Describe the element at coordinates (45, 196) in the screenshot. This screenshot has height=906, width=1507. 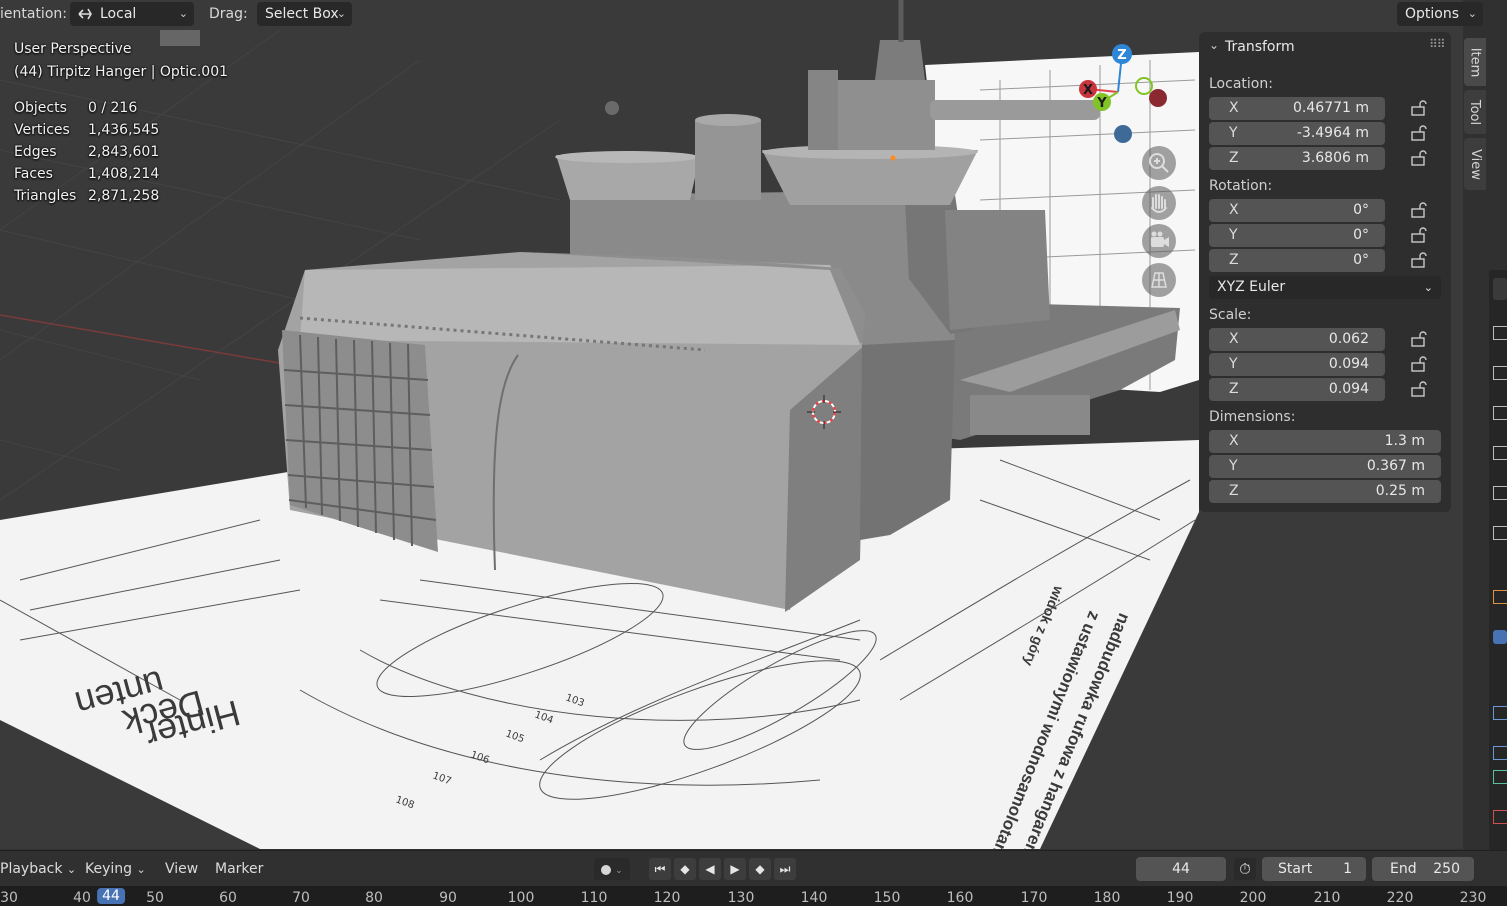
I see `stat-label: Triangles` at that location.